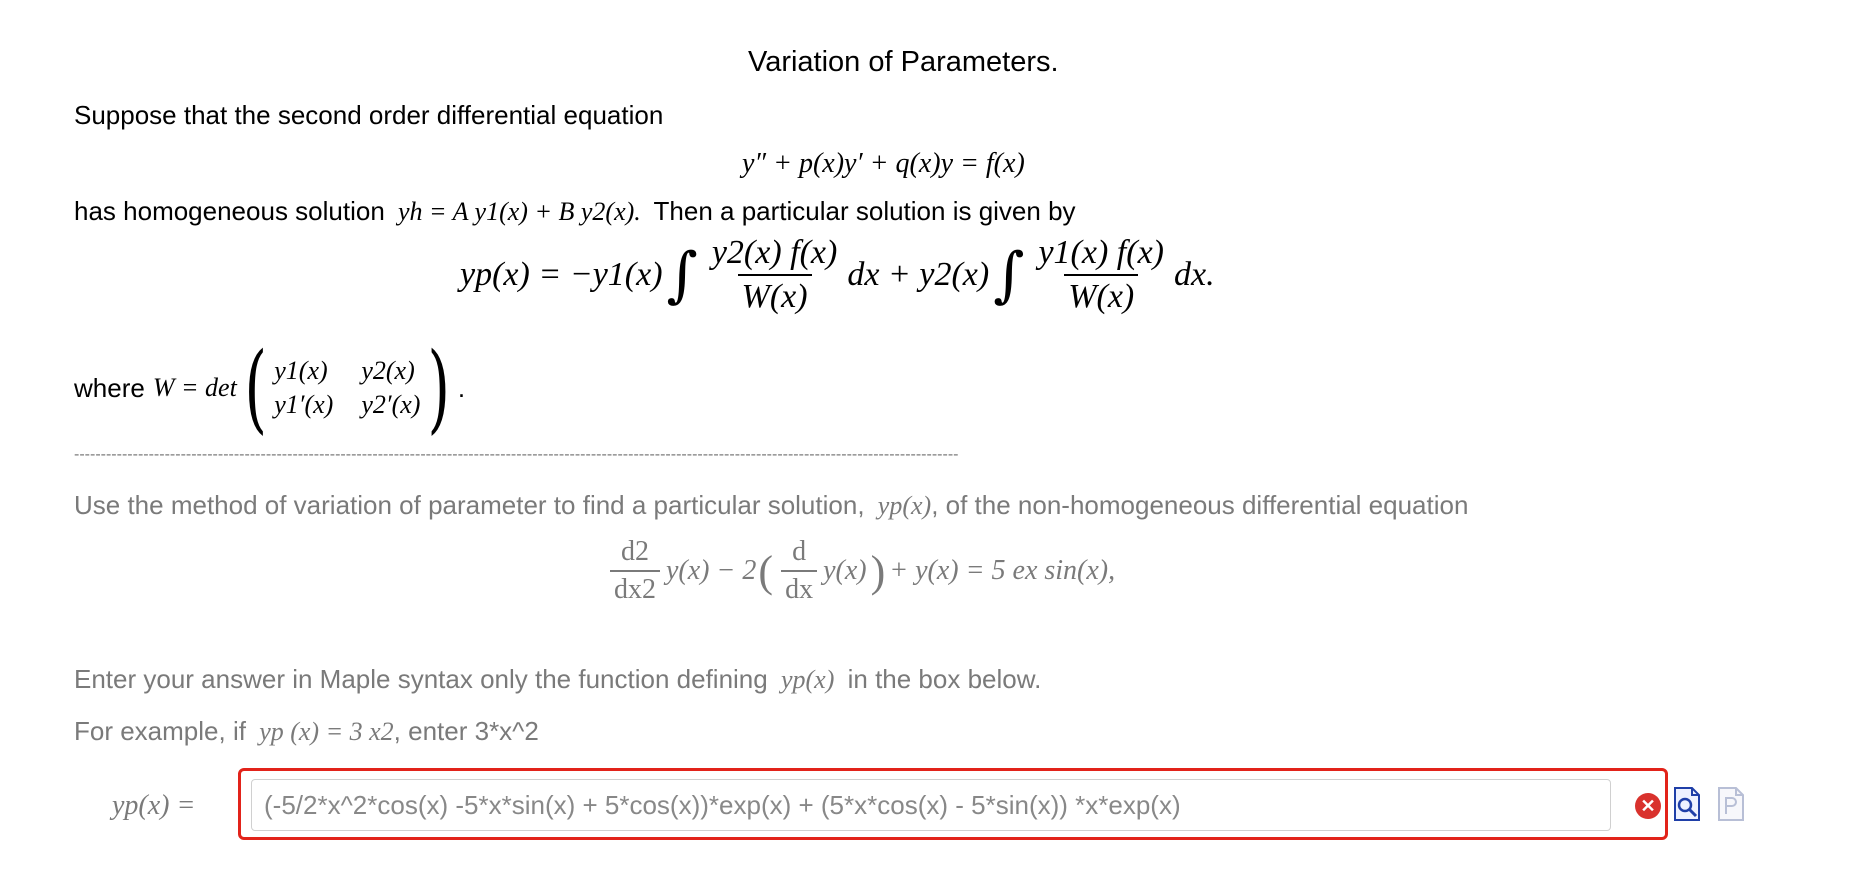  What do you see at coordinates (1101, 252) in the screenshot?
I see `fraction-2-numerator: y1(x) f(x)` at bounding box center [1101, 252].